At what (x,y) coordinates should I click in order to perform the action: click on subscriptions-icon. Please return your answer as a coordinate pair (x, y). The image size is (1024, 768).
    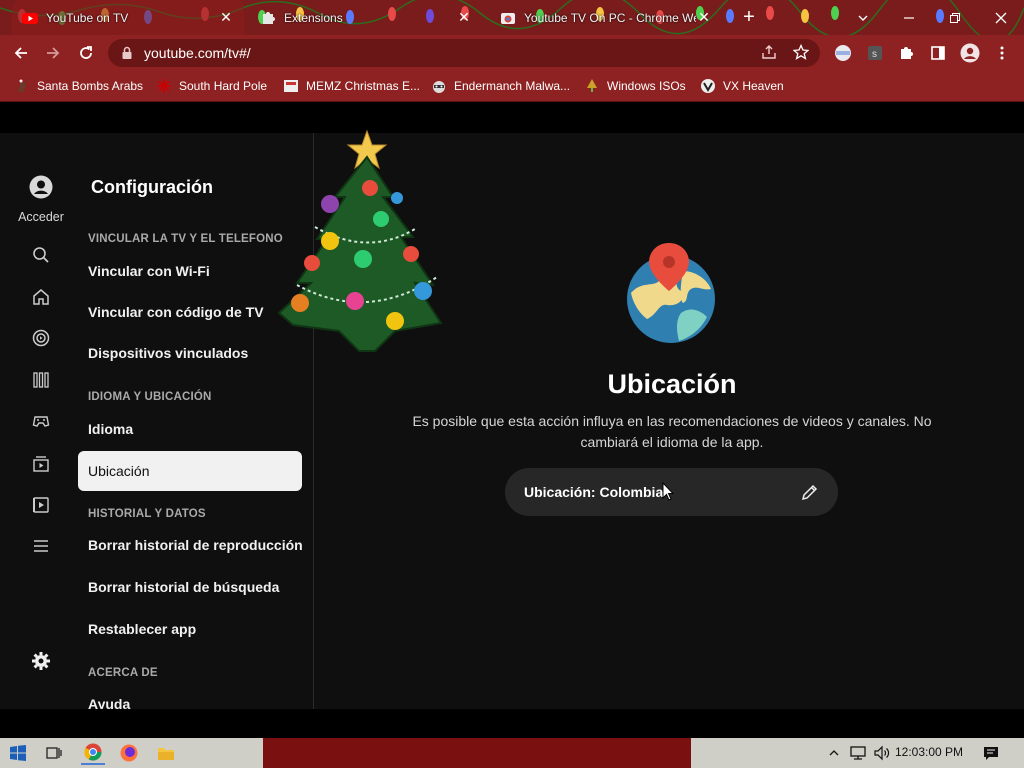
    Looking at the image, I should click on (41, 380).